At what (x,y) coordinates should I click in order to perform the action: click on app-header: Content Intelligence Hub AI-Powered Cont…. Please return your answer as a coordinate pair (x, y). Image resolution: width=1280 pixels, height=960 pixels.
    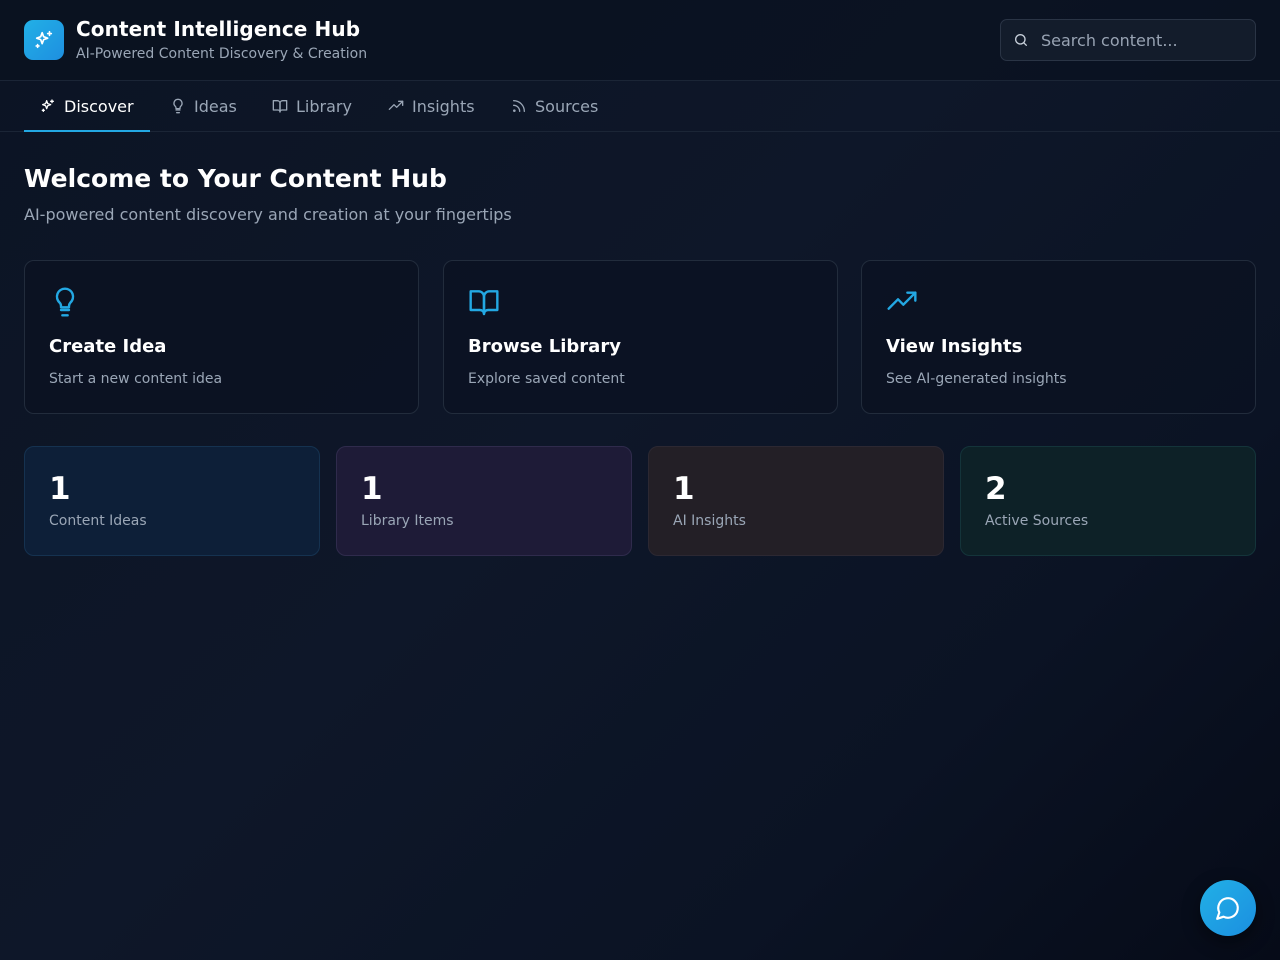
    Looking at the image, I should click on (640, 40).